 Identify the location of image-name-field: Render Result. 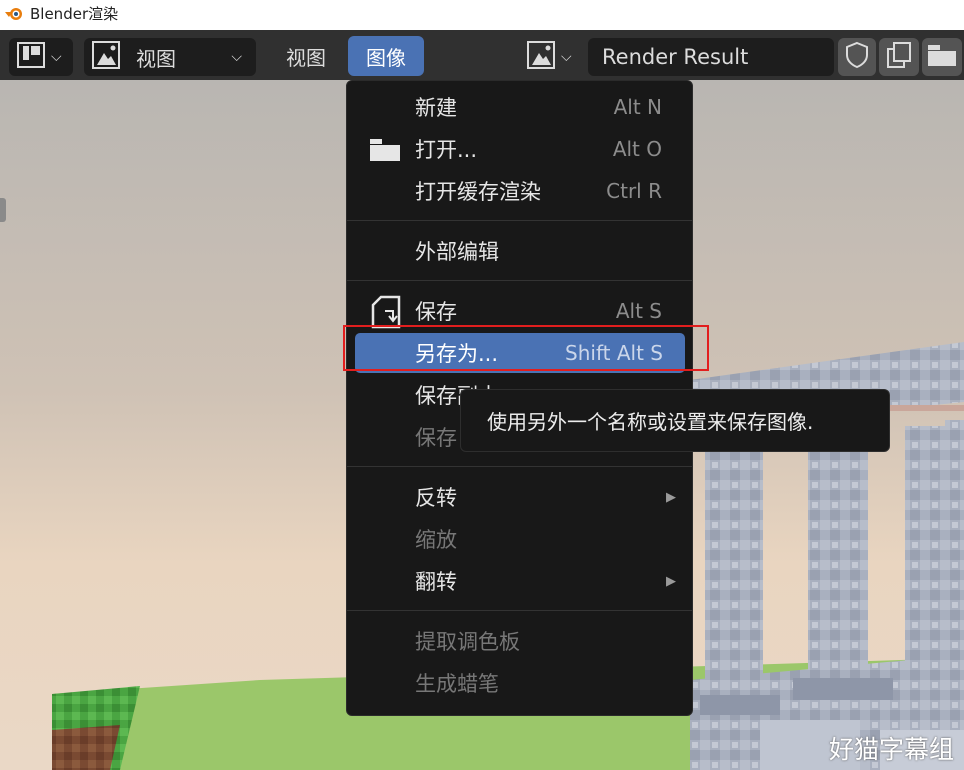
(711, 57).